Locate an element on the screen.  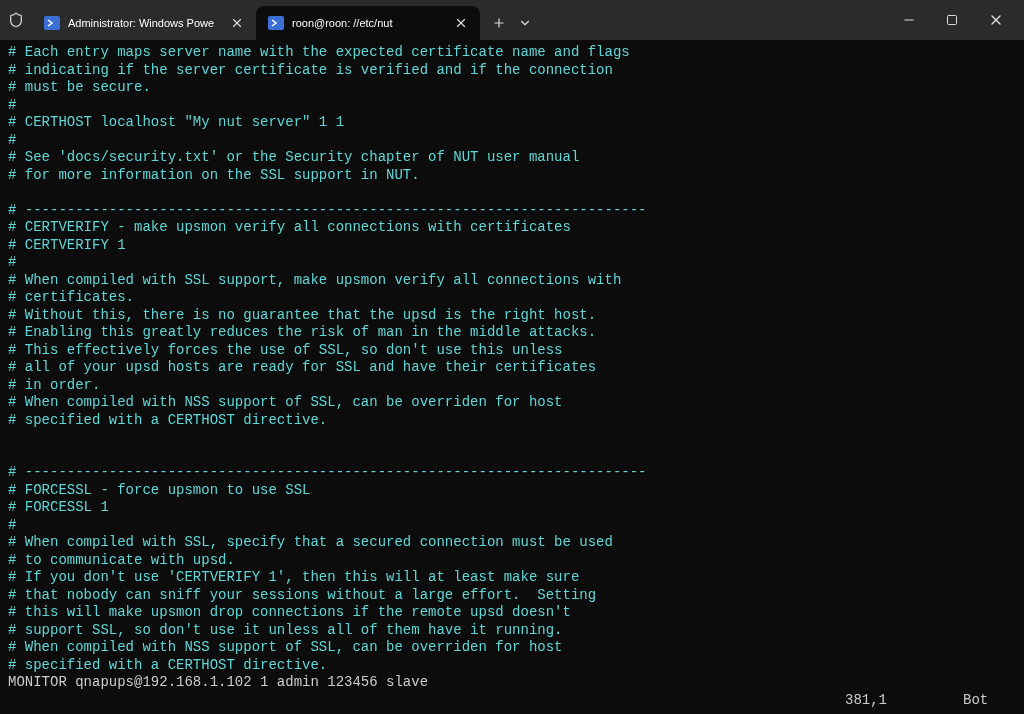
comment-line: # certificates. is located at coordinates (71, 298).